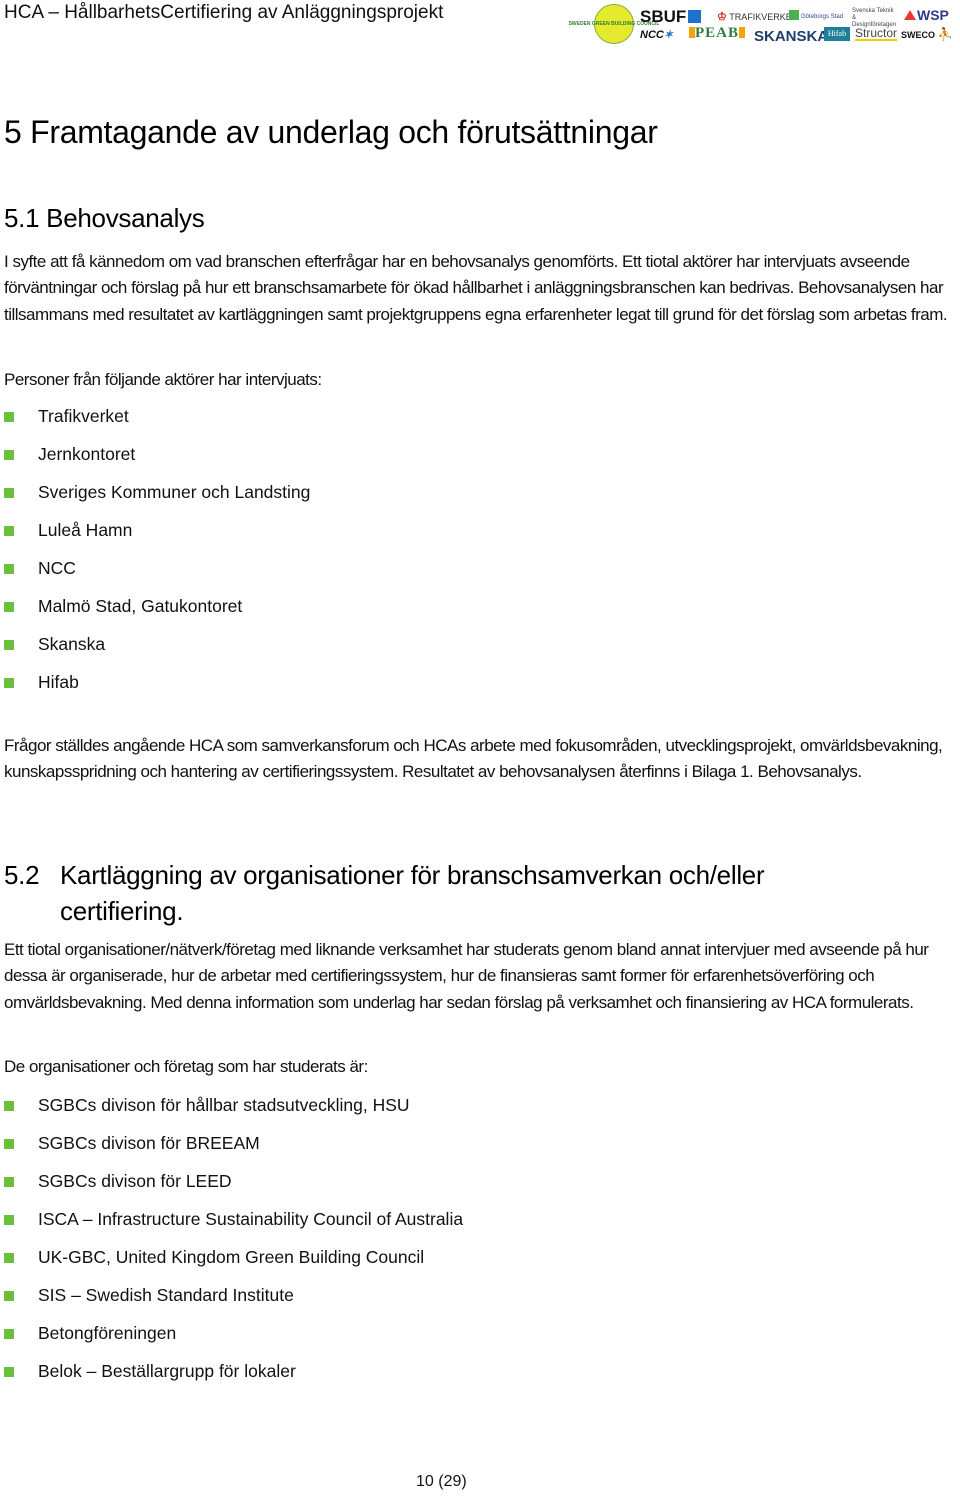 The height and width of the screenshot is (1496, 960). I want to click on peab-logo: PEAB, so click(717, 33).